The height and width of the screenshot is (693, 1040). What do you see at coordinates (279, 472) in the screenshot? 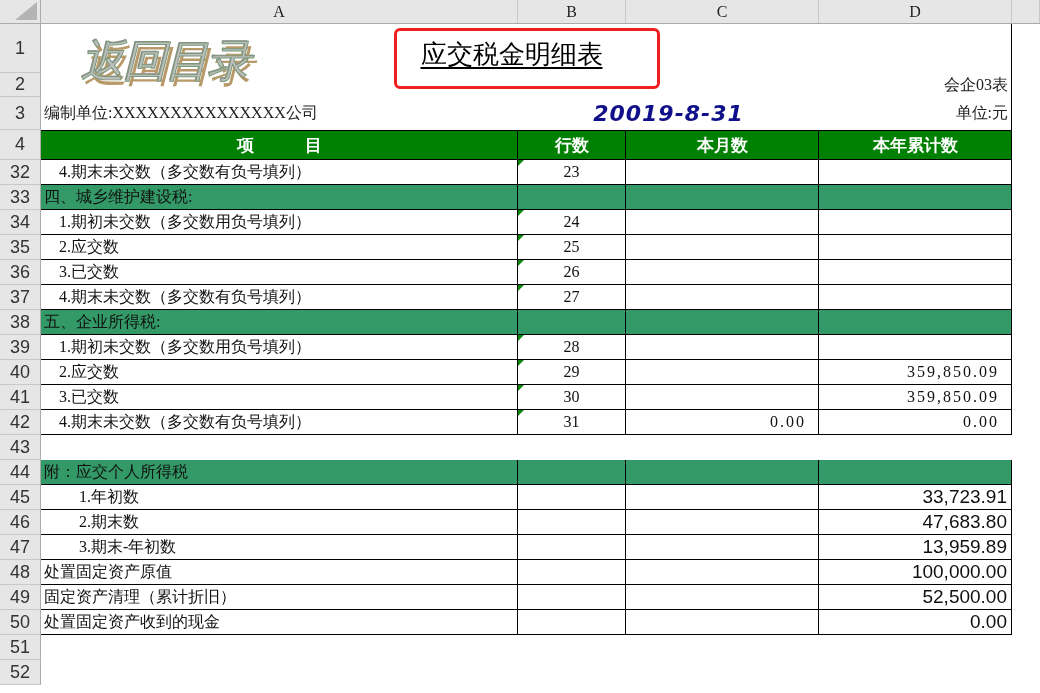
I see `section-cell: 附：应交个人所得税` at bounding box center [279, 472].